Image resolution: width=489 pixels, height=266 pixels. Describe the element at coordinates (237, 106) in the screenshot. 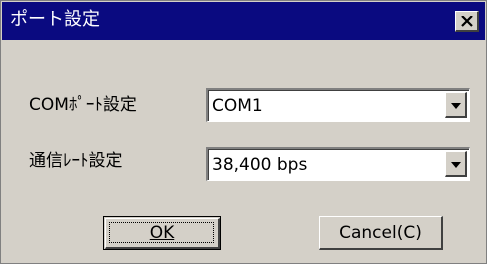

I see `com-port-value: COM1` at that location.